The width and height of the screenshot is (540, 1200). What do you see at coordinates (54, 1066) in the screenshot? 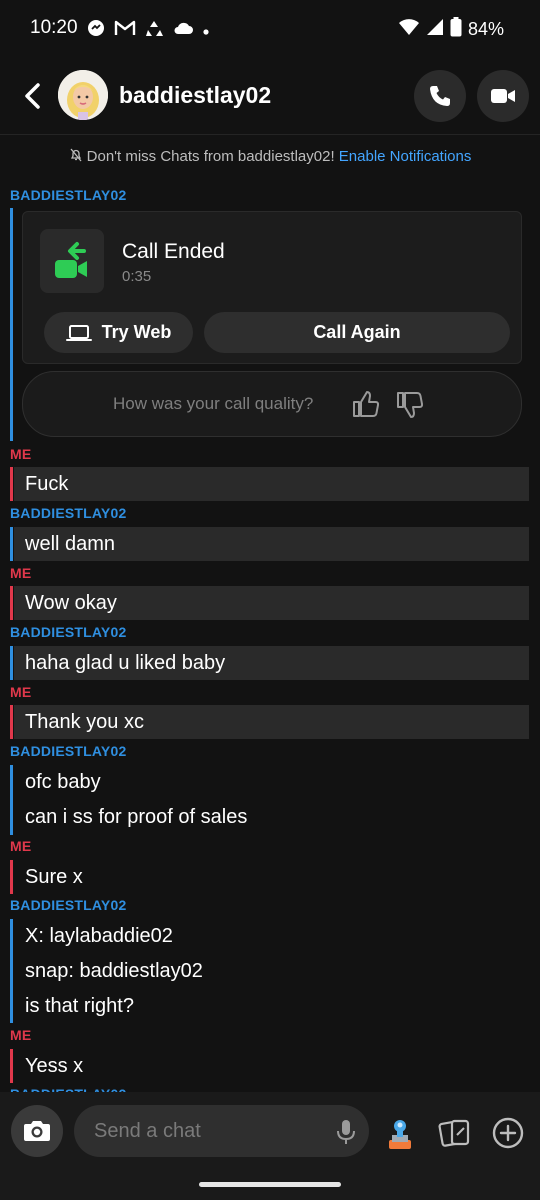
I see `message-text: Yess x` at bounding box center [54, 1066].